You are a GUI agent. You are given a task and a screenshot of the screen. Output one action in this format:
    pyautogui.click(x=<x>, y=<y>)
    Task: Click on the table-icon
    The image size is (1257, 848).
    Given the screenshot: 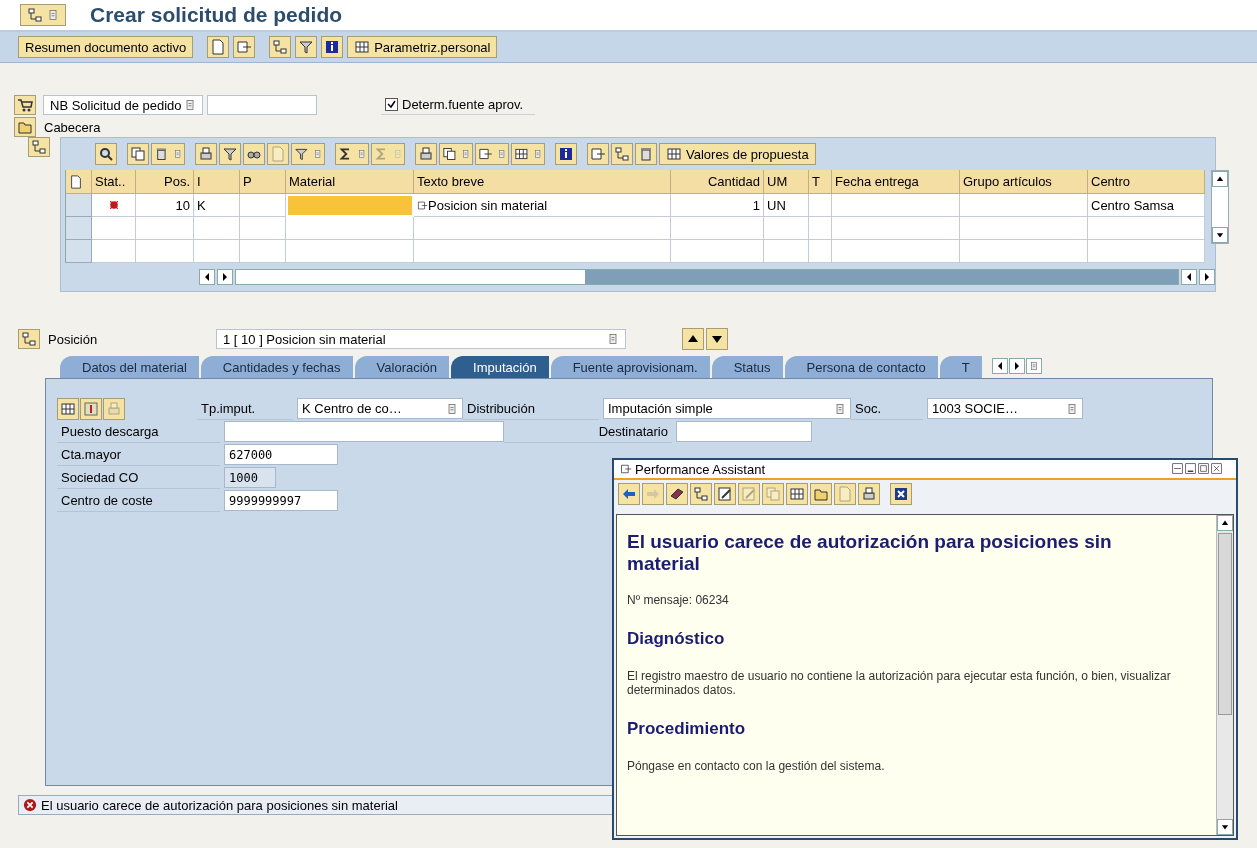 What is the action you would take?
    pyautogui.click(x=521, y=154)
    